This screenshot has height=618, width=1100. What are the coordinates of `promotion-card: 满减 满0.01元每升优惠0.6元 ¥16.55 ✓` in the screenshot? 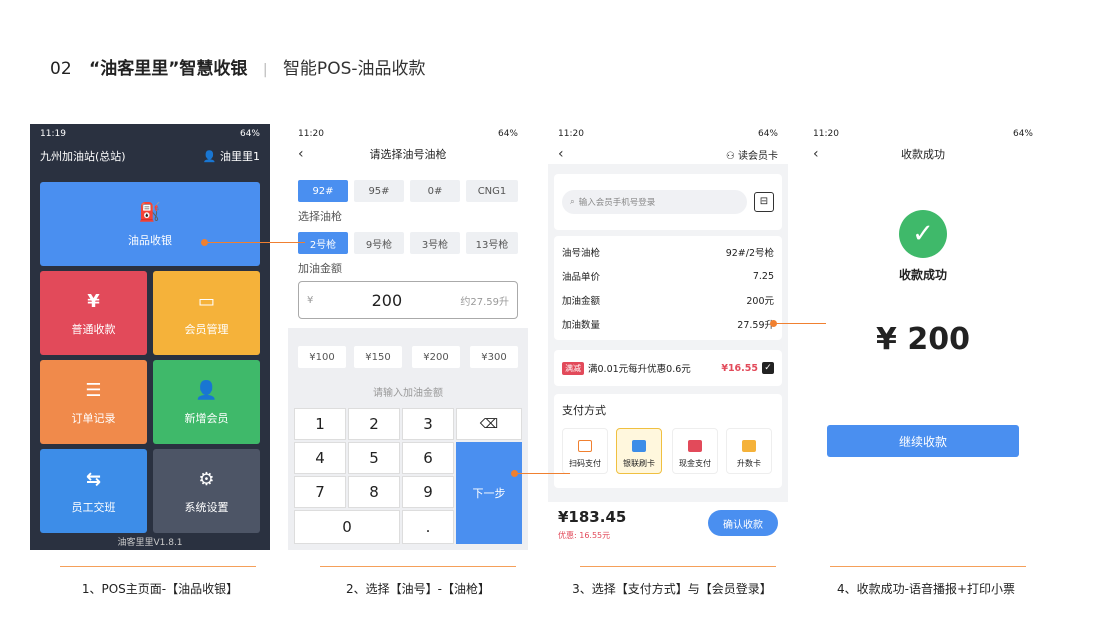 It's located at (668, 368).